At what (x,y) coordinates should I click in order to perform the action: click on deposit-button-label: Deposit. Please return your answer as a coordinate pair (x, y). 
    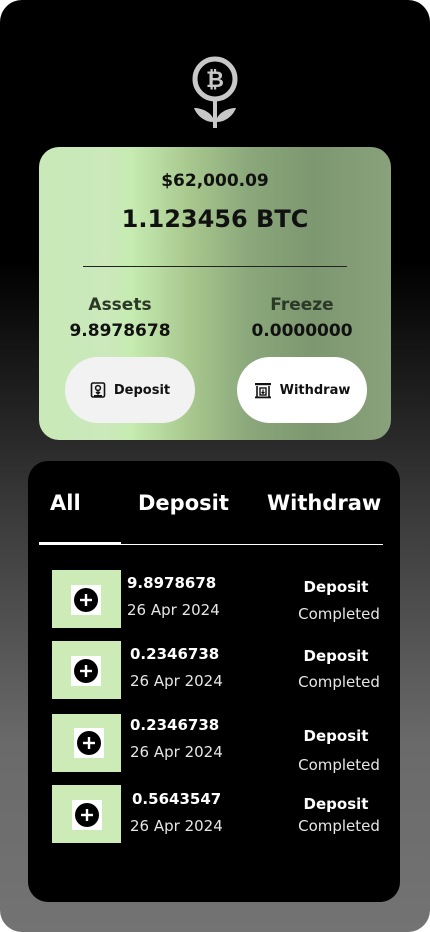
    Looking at the image, I should click on (142, 390).